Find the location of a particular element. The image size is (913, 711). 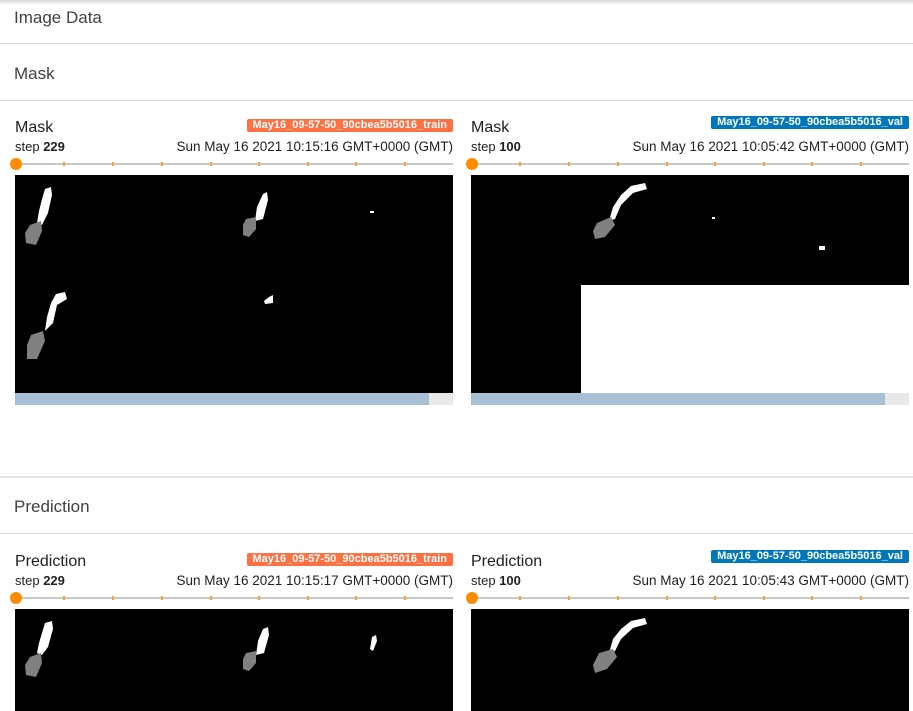

timestamp: Sun May 16 2021 10:05:43 GMT+0000 (GMT) is located at coordinates (770, 580).